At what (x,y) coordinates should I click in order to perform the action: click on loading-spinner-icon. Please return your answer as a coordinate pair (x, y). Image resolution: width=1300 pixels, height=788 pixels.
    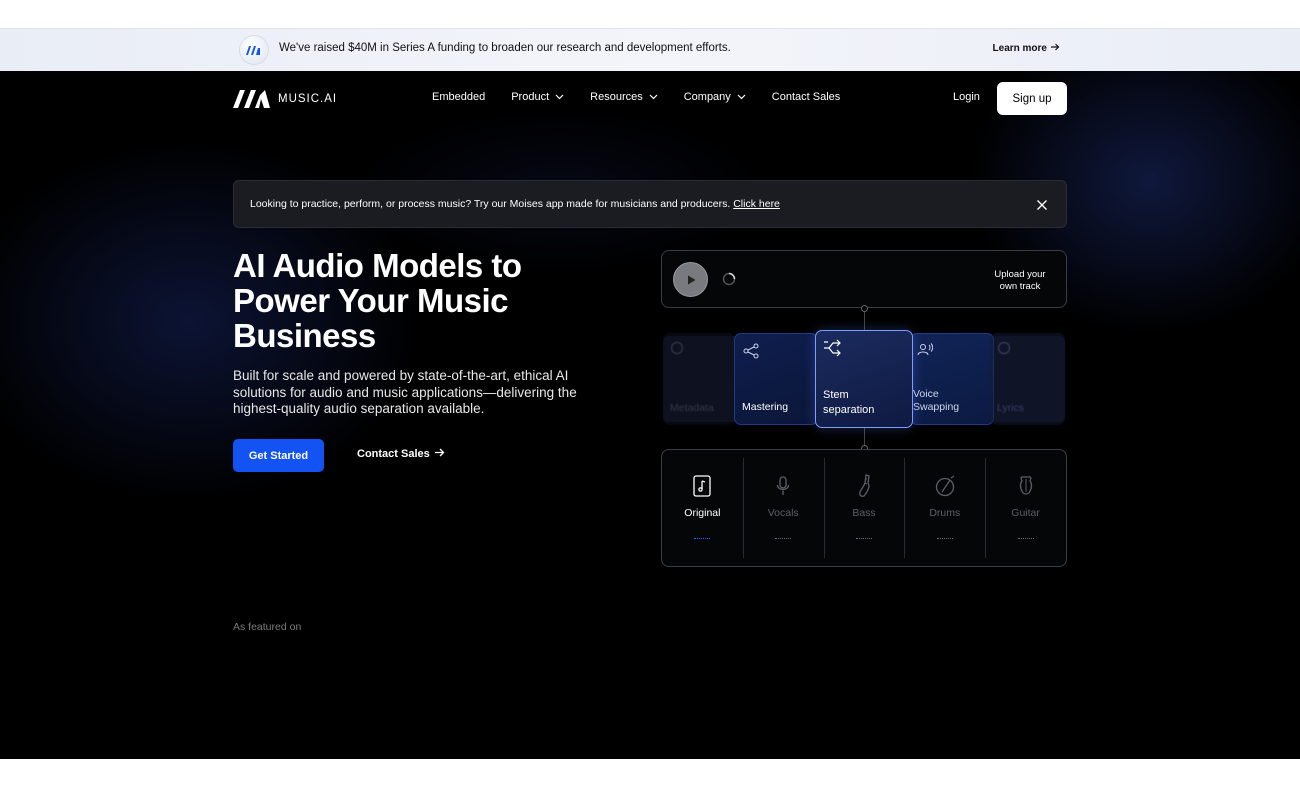
    Looking at the image, I should click on (729, 279).